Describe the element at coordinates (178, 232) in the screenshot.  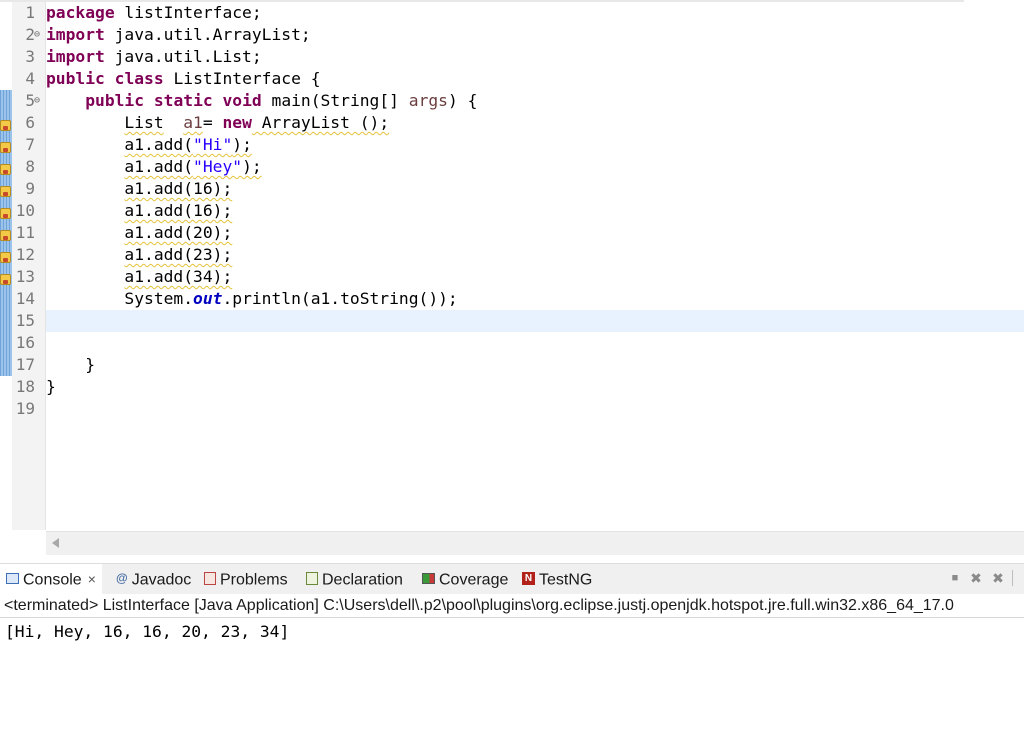
I see `code-text: a1.add(20);` at that location.